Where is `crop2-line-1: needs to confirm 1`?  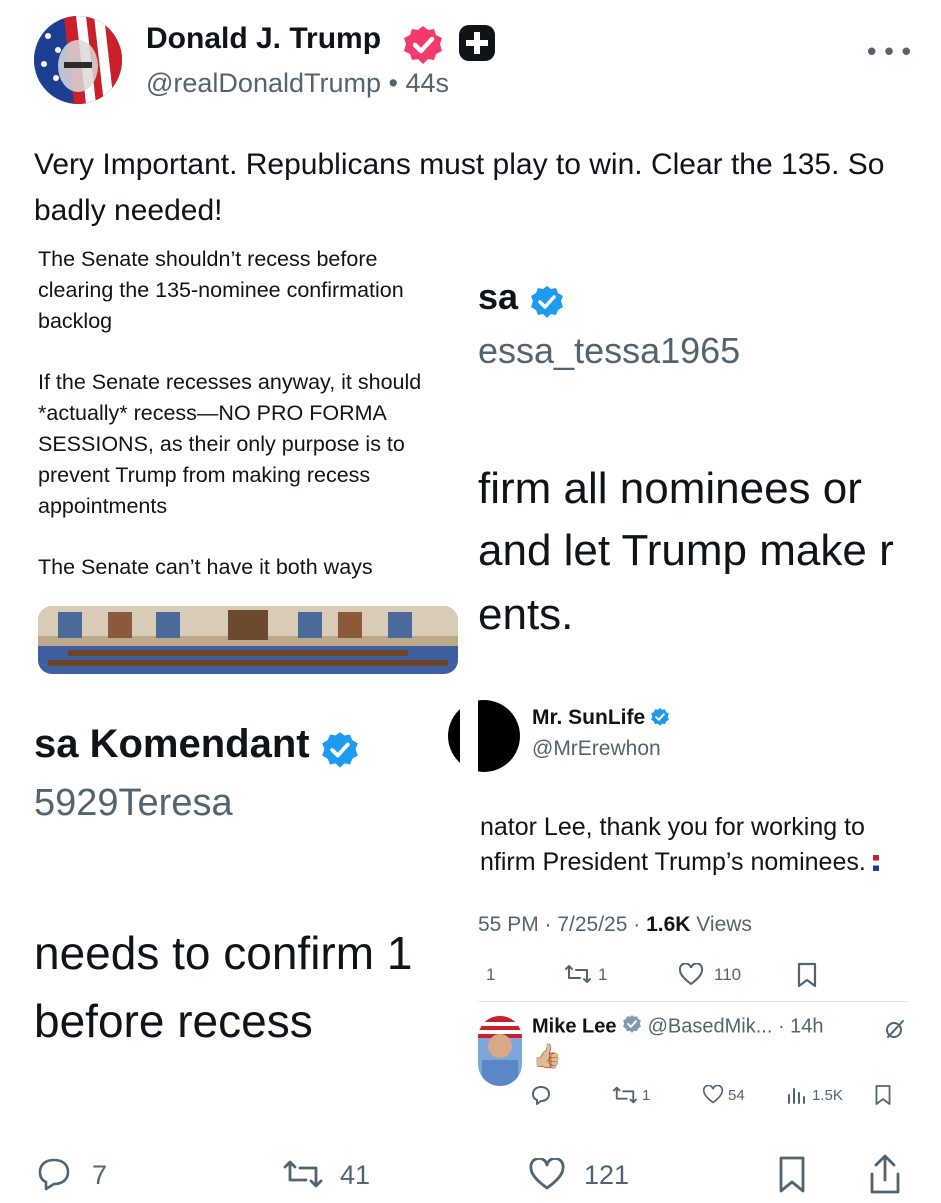 crop2-line-1: needs to confirm 1 is located at coordinates (223, 953).